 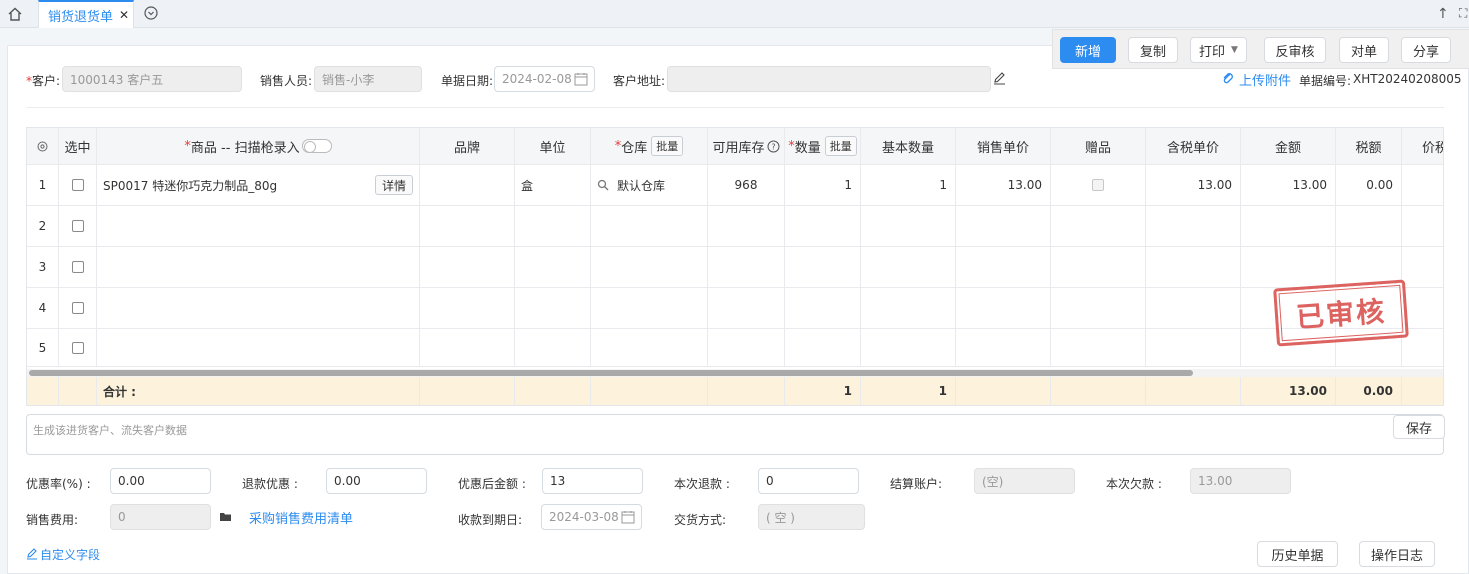 What do you see at coordinates (1426, 50) in the screenshot?
I see `share-button: 分享` at bounding box center [1426, 50].